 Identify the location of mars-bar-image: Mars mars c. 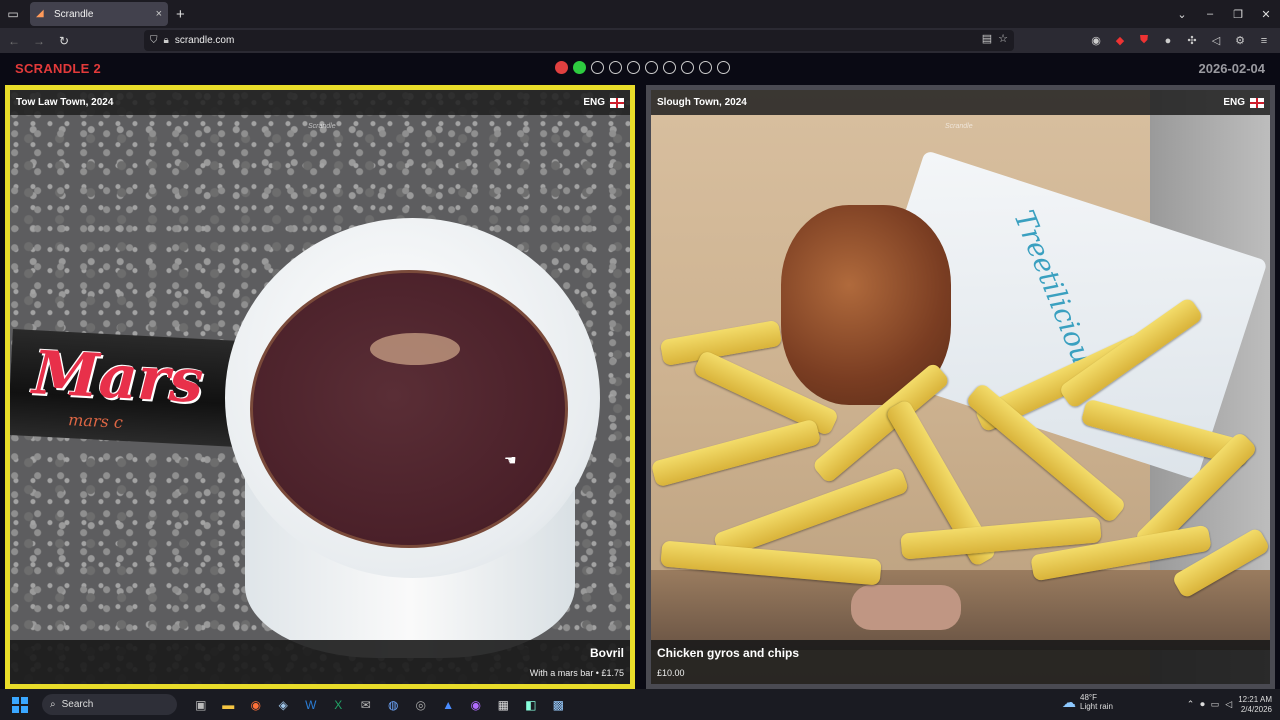
(126, 388).